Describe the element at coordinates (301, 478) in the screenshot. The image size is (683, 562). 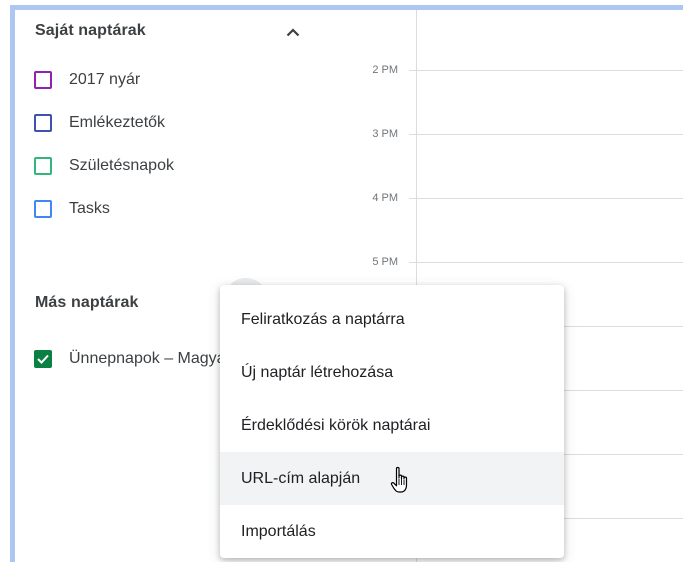
I see `menu-item-label: URL-cím alapján` at that location.